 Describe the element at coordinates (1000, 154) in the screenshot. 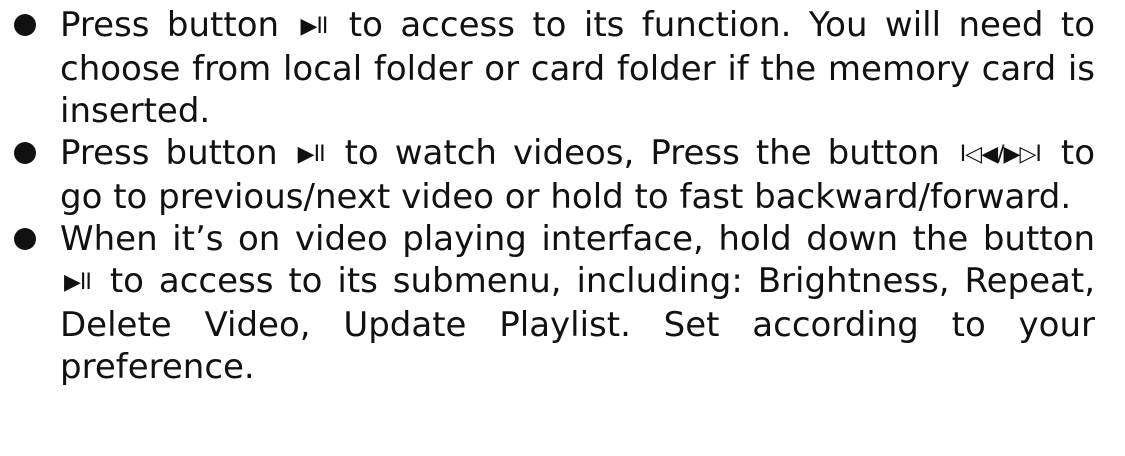

I see `prev-next-icon: I◁◀/▶▷I` at that location.